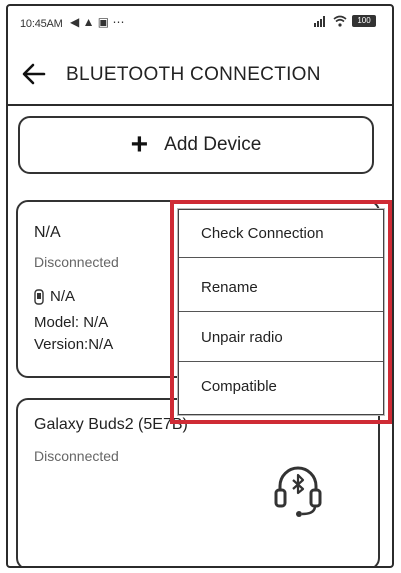 Image resolution: width=401 pixels, height=573 pixels. What do you see at coordinates (39, 296) in the screenshot?
I see `device-icon` at bounding box center [39, 296].